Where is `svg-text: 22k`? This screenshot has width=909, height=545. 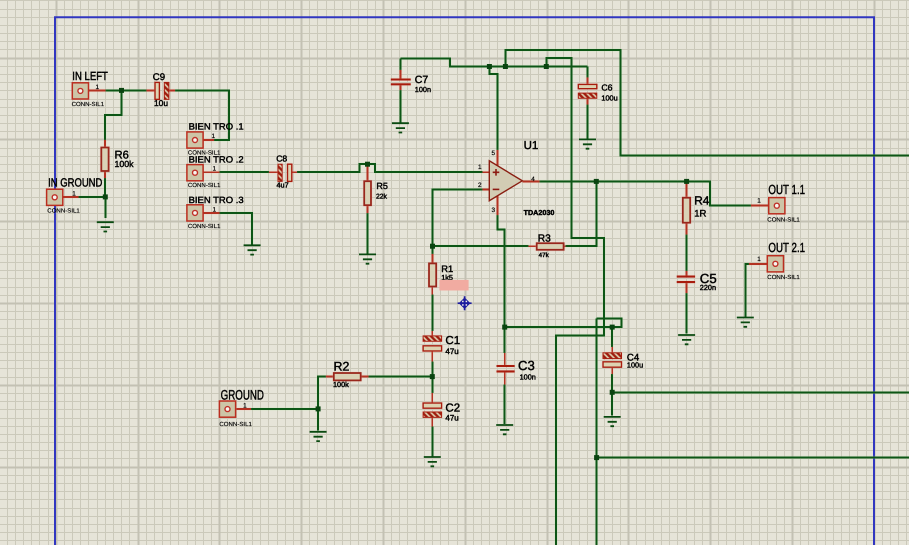
svg-text: 22k is located at coordinates (382, 197).